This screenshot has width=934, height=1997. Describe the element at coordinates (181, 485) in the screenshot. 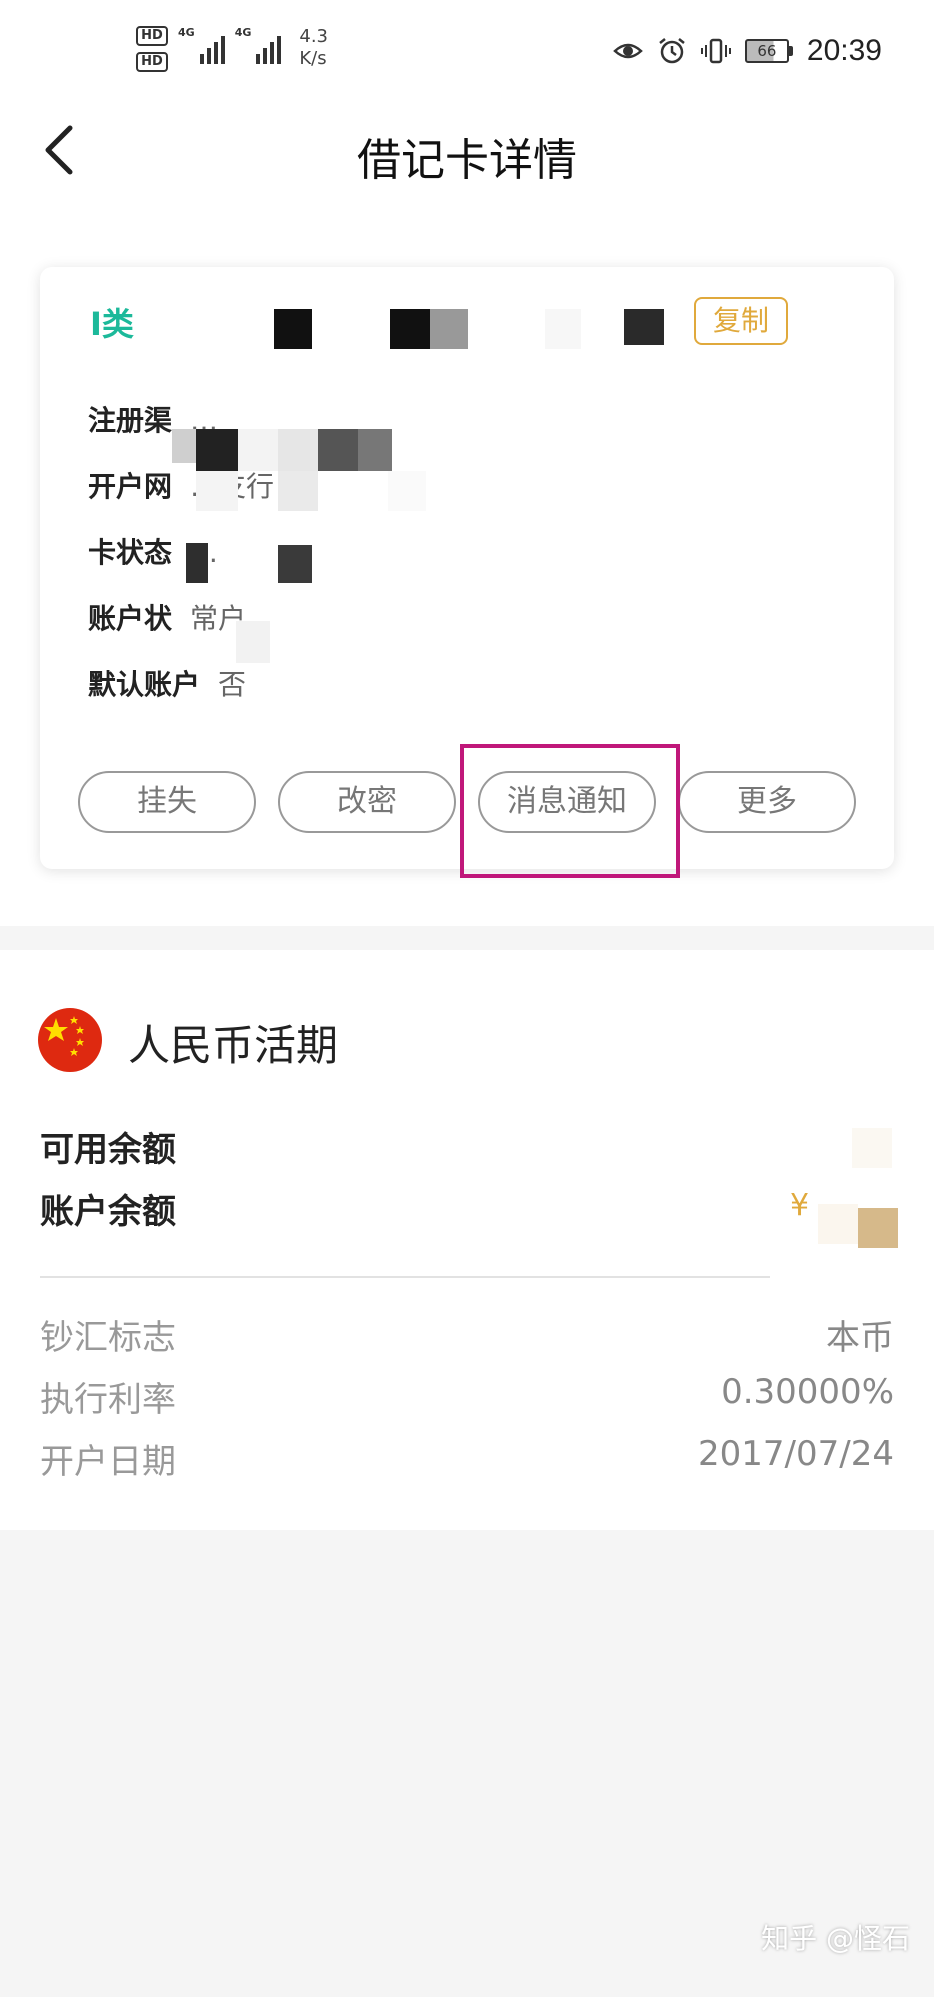

I see `info-row-branch: 开户网…支行` at that location.